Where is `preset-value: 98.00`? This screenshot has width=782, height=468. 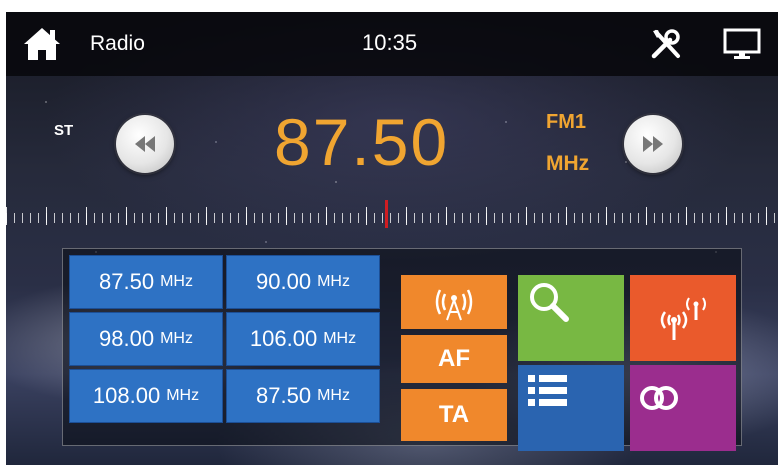 preset-value: 98.00 is located at coordinates (127, 338).